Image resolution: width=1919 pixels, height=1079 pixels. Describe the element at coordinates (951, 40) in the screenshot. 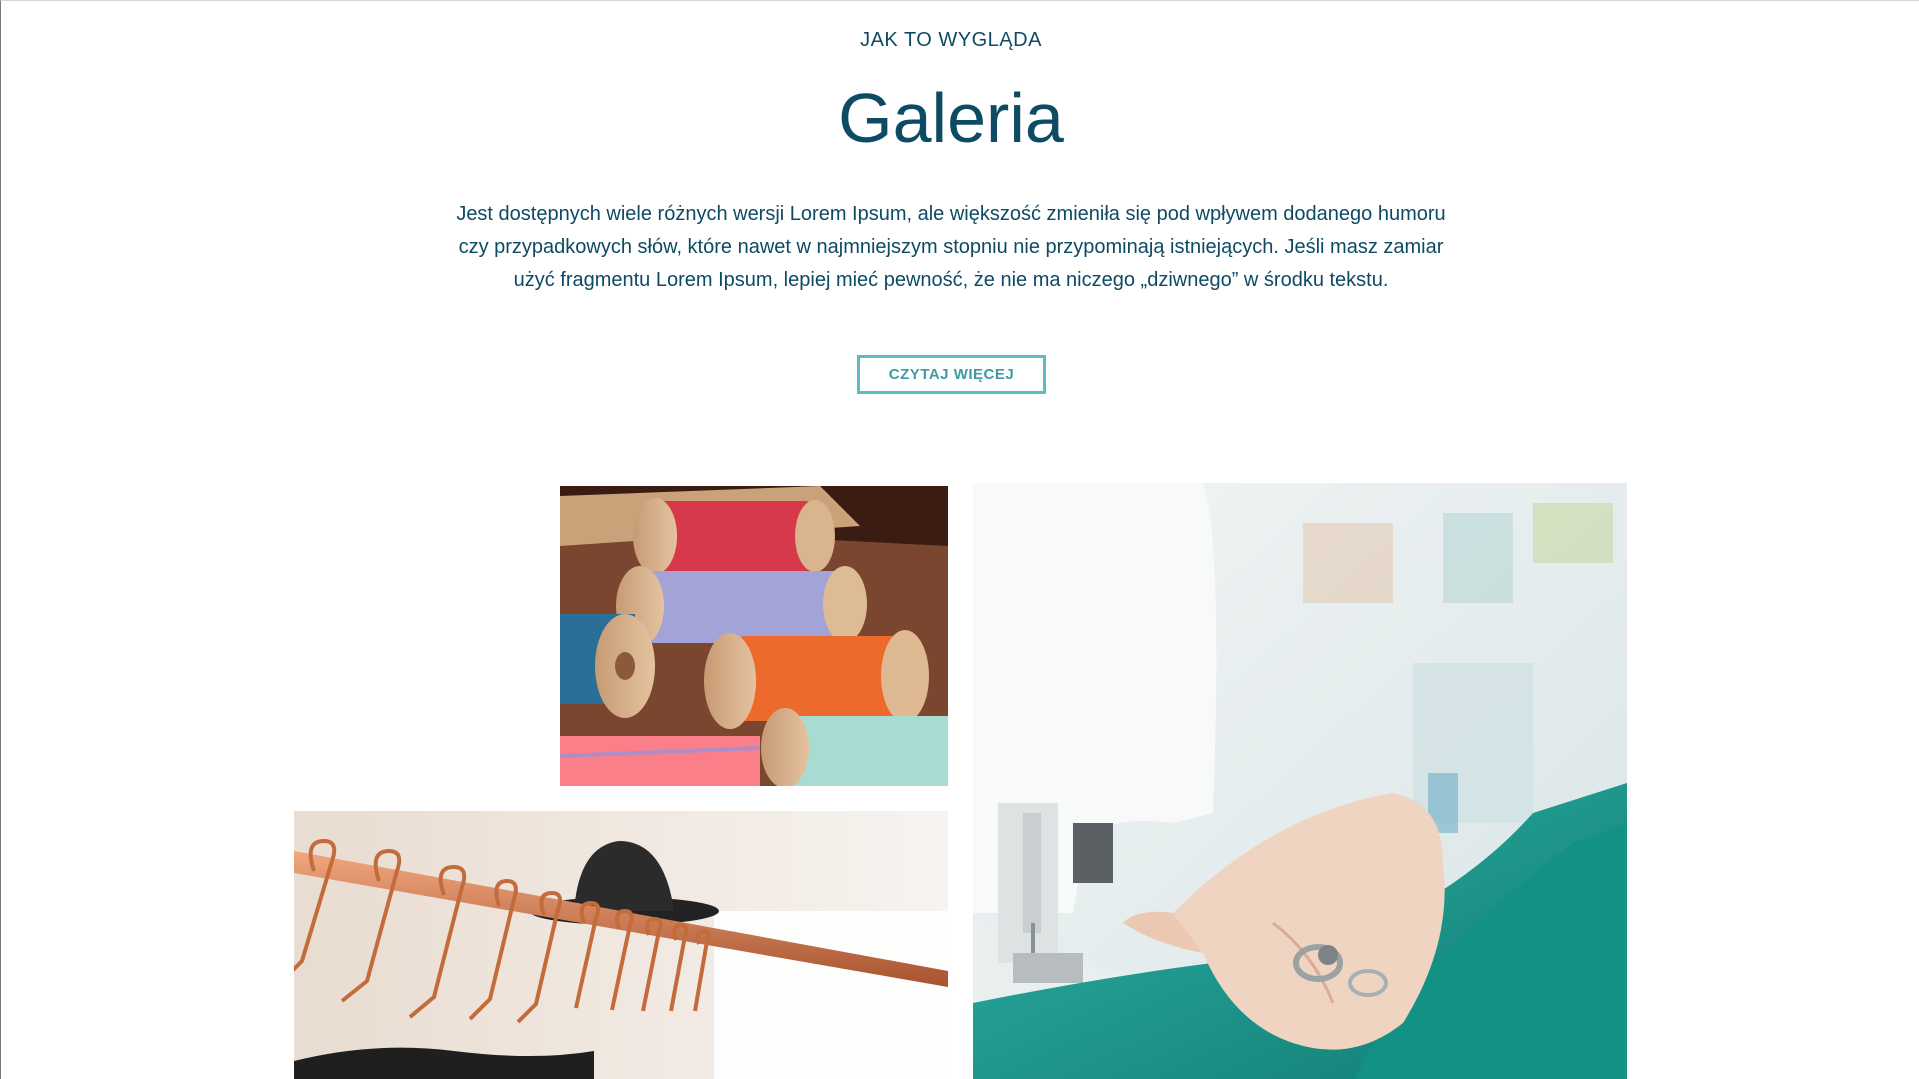

I see `section-eyebrow: JAK TO WYGLĄDA` at that location.